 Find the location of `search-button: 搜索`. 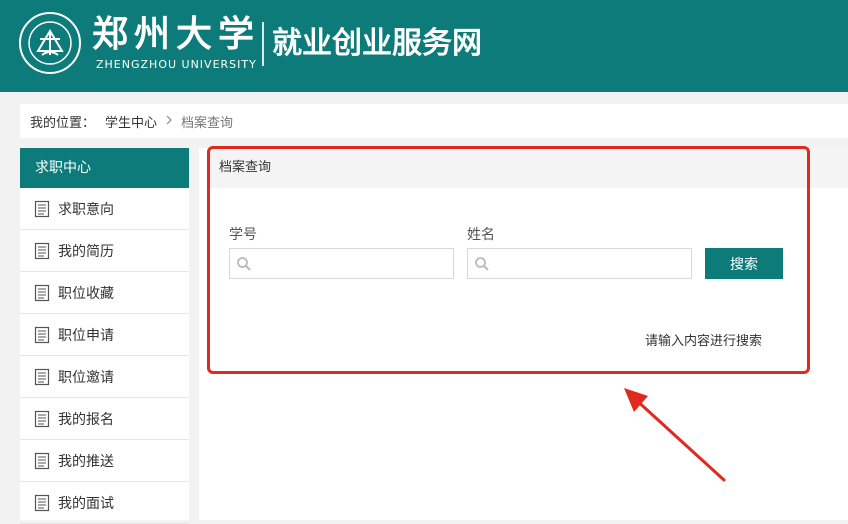

search-button: 搜索 is located at coordinates (744, 263).